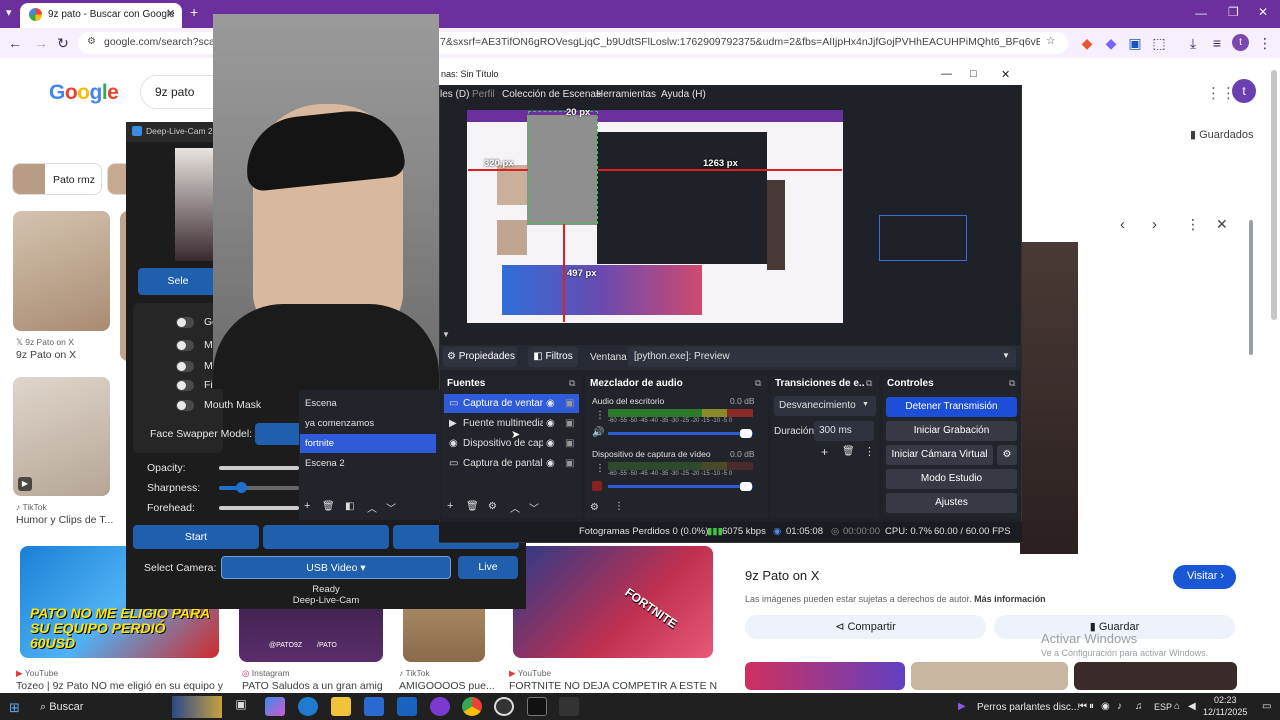 This screenshot has height=720, width=1280. What do you see at coordinates (57, 179) in the screenshot?
I see `related-chip: Pato rmz` at bounding box center [57, 179].